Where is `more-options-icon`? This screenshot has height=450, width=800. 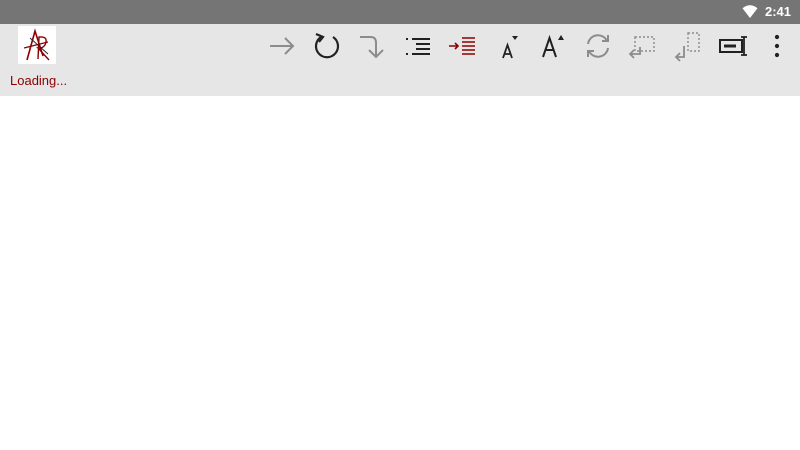 more-options-icon is located at coordinates (778, 46).